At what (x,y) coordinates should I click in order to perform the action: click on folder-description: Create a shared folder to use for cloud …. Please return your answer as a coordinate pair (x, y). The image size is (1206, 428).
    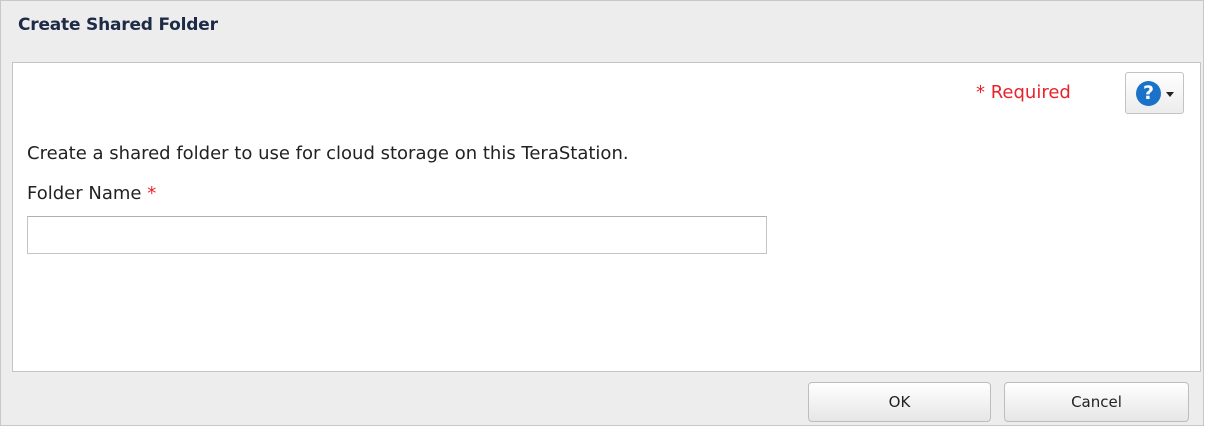
    Looking at the image, I should click on (328, 153).